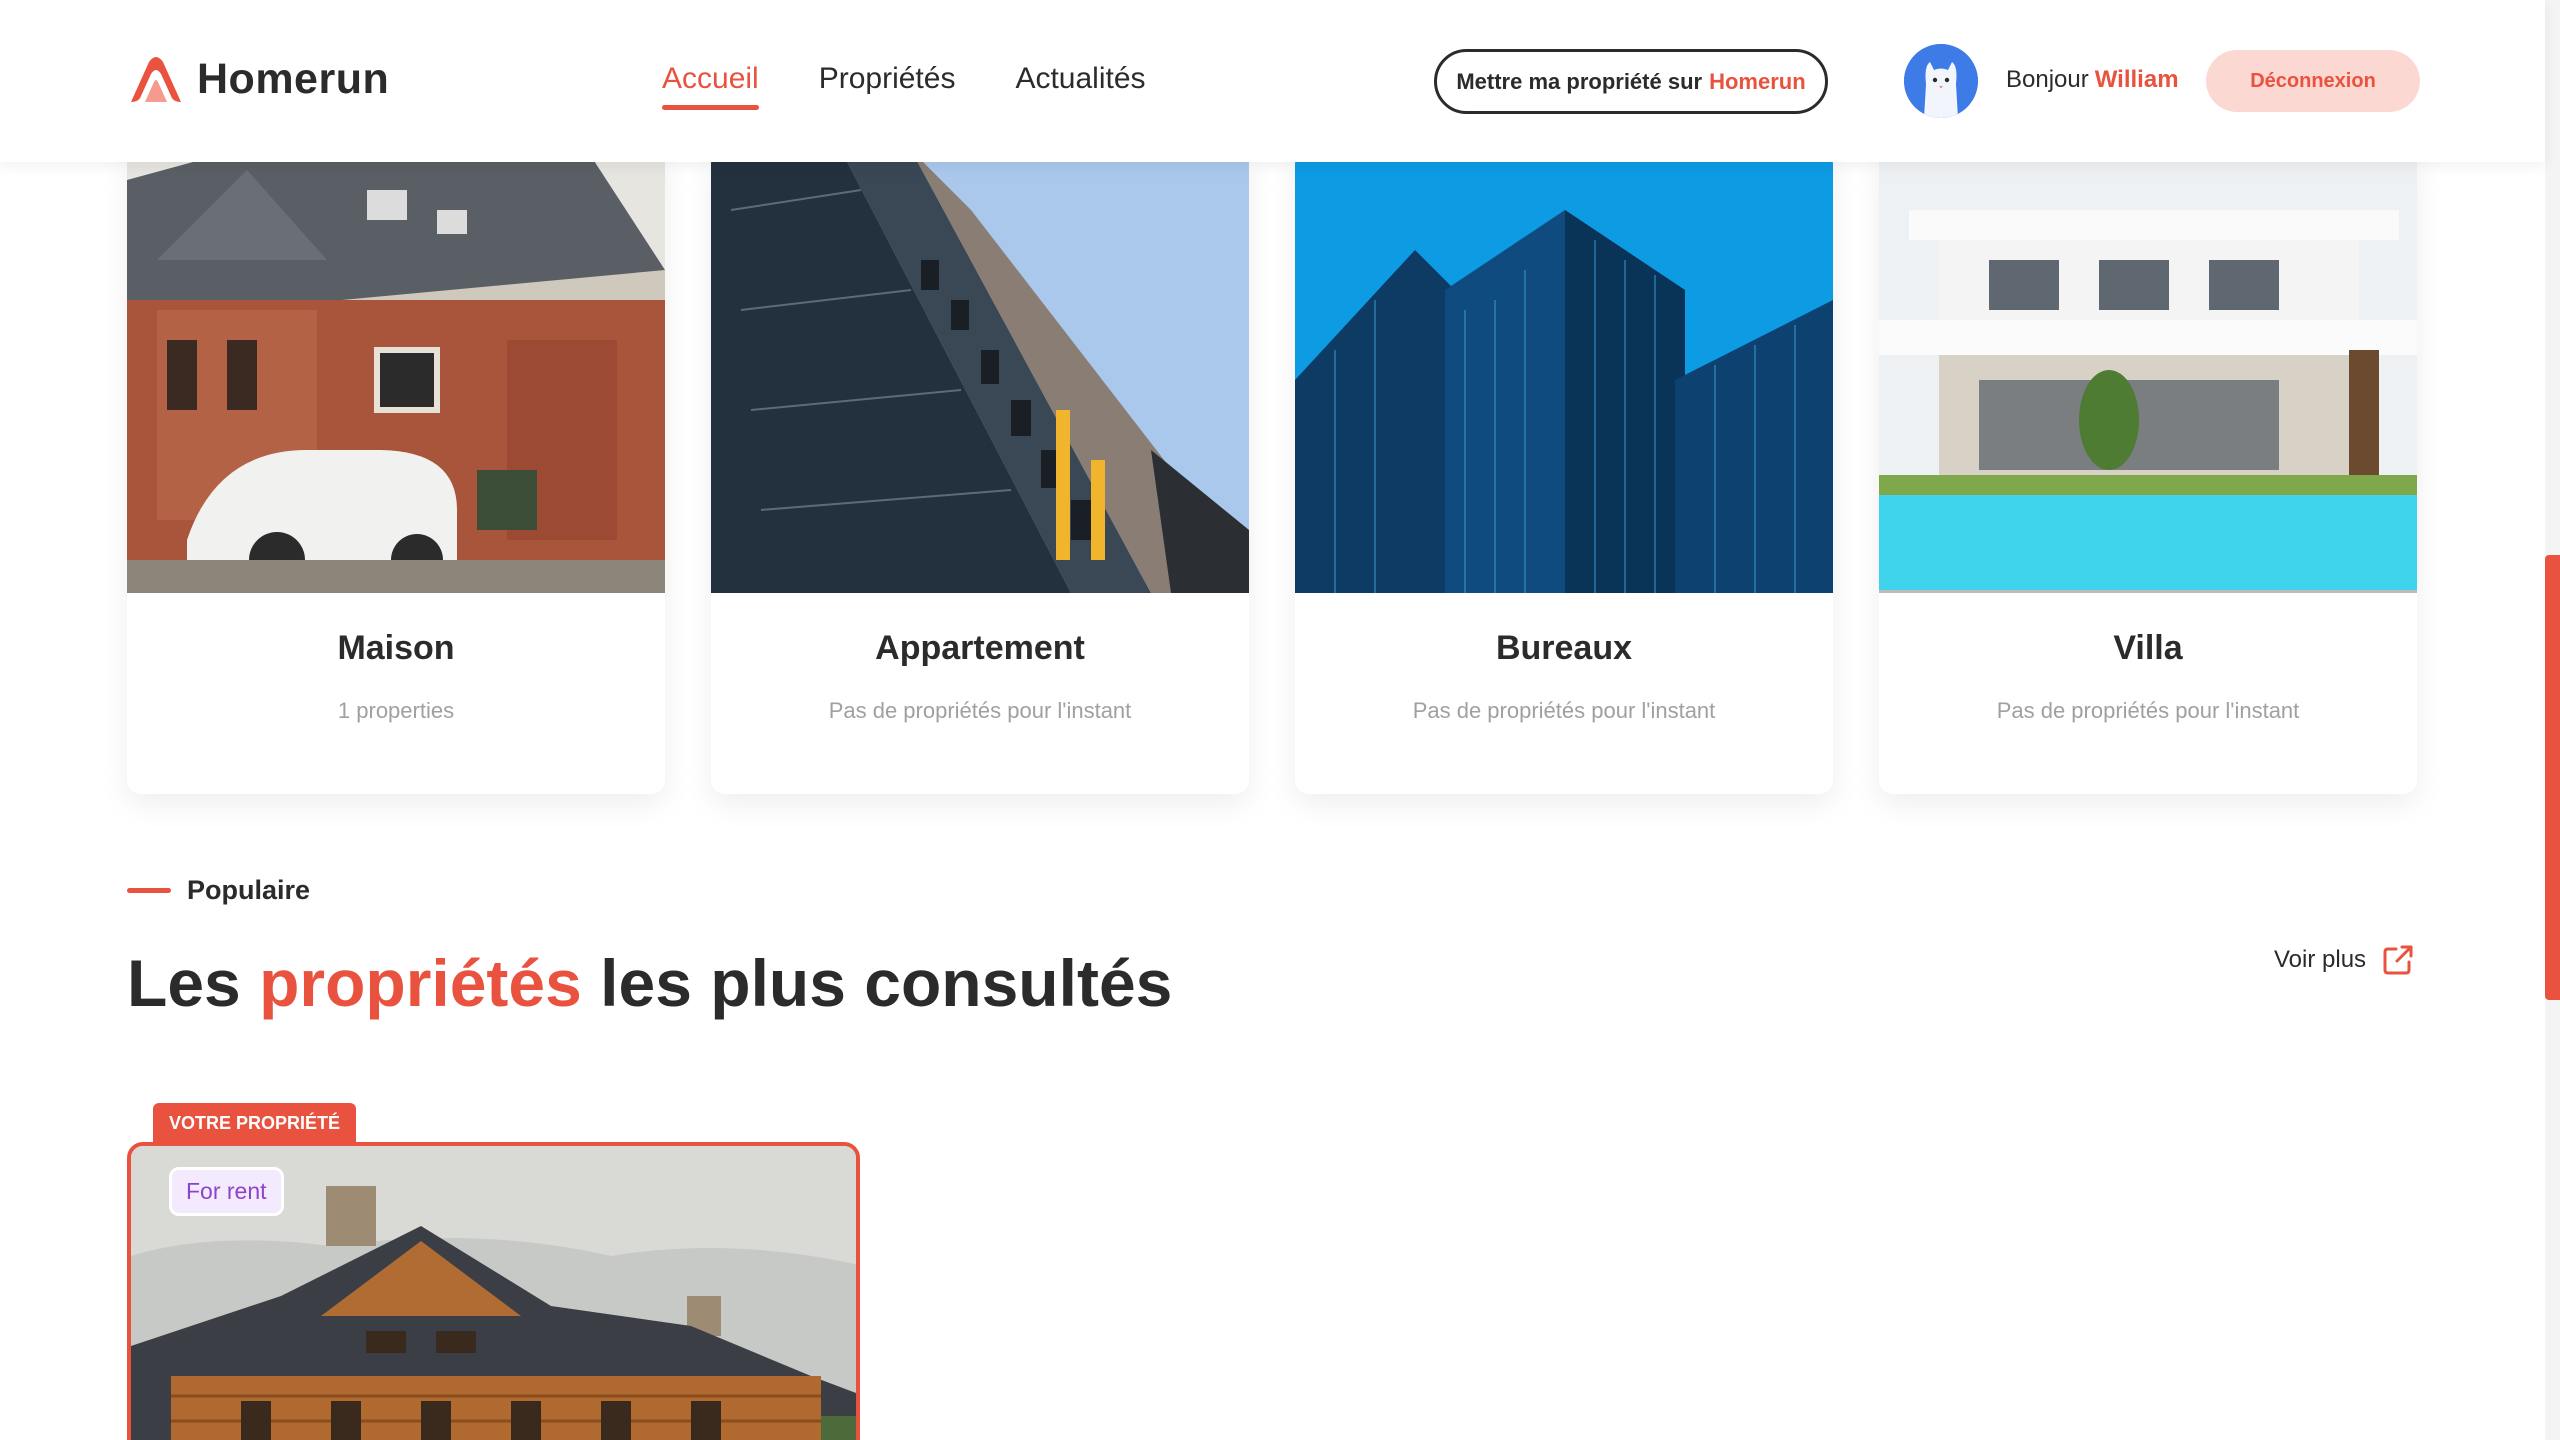 Image resolution: width=2560 pixels, height=1440 pixels. I want to click on category-title: Appartement, so click(980, 648).